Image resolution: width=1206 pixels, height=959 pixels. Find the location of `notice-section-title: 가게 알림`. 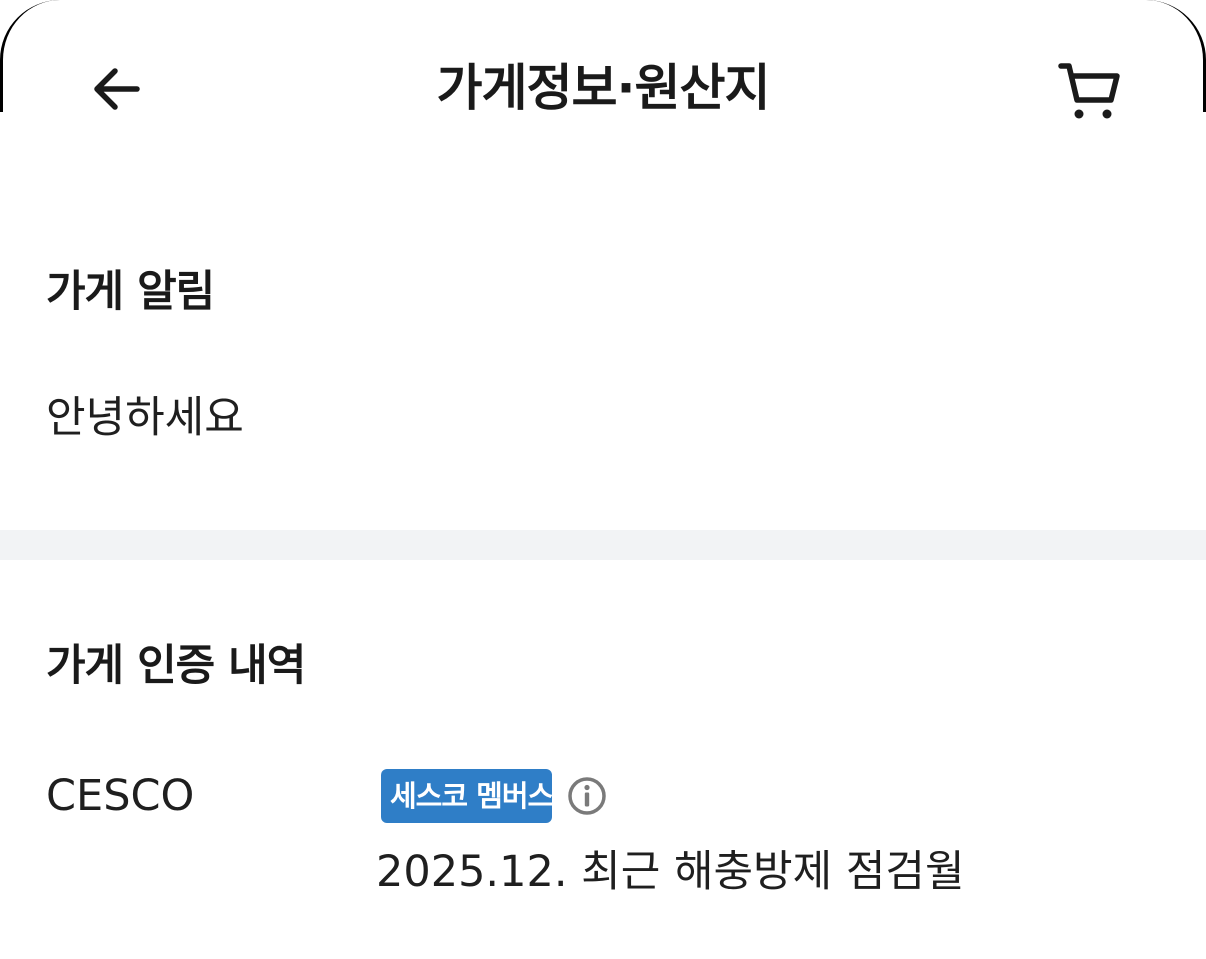

notice-section-title: 가게 알림 is located at coordinates (130, 292).